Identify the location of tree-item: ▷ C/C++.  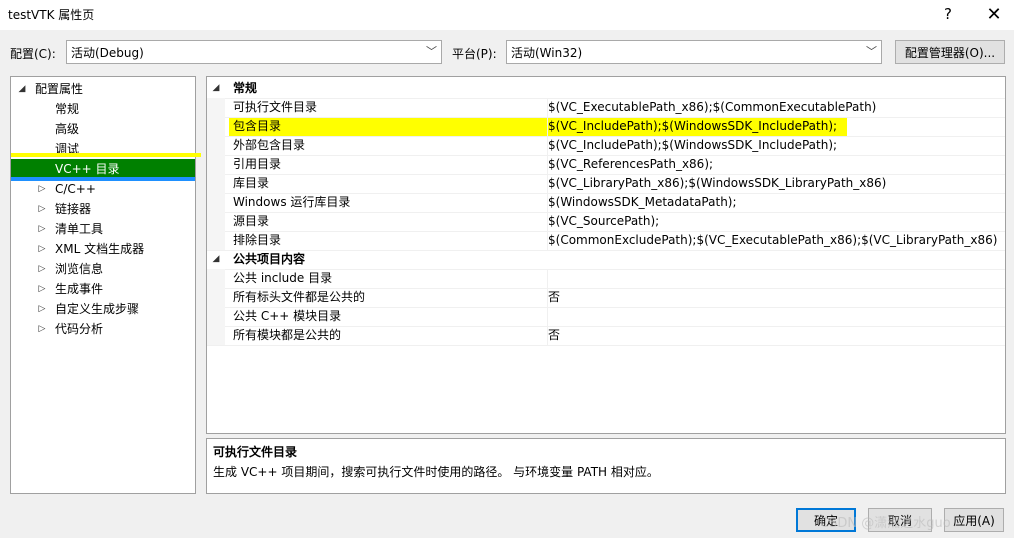
(103, 189).